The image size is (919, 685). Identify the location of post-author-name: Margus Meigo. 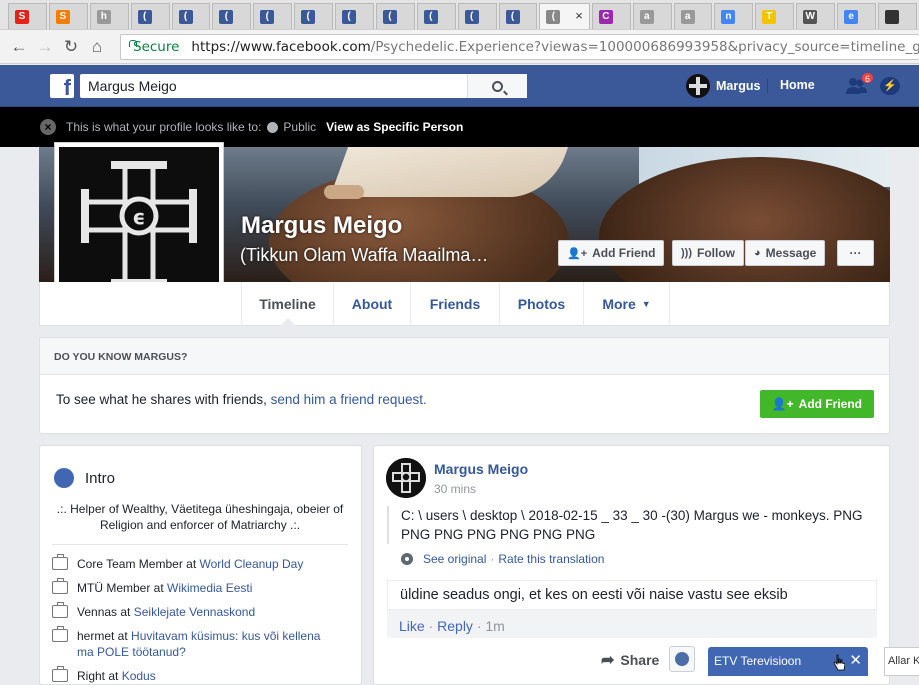
(481, 469).